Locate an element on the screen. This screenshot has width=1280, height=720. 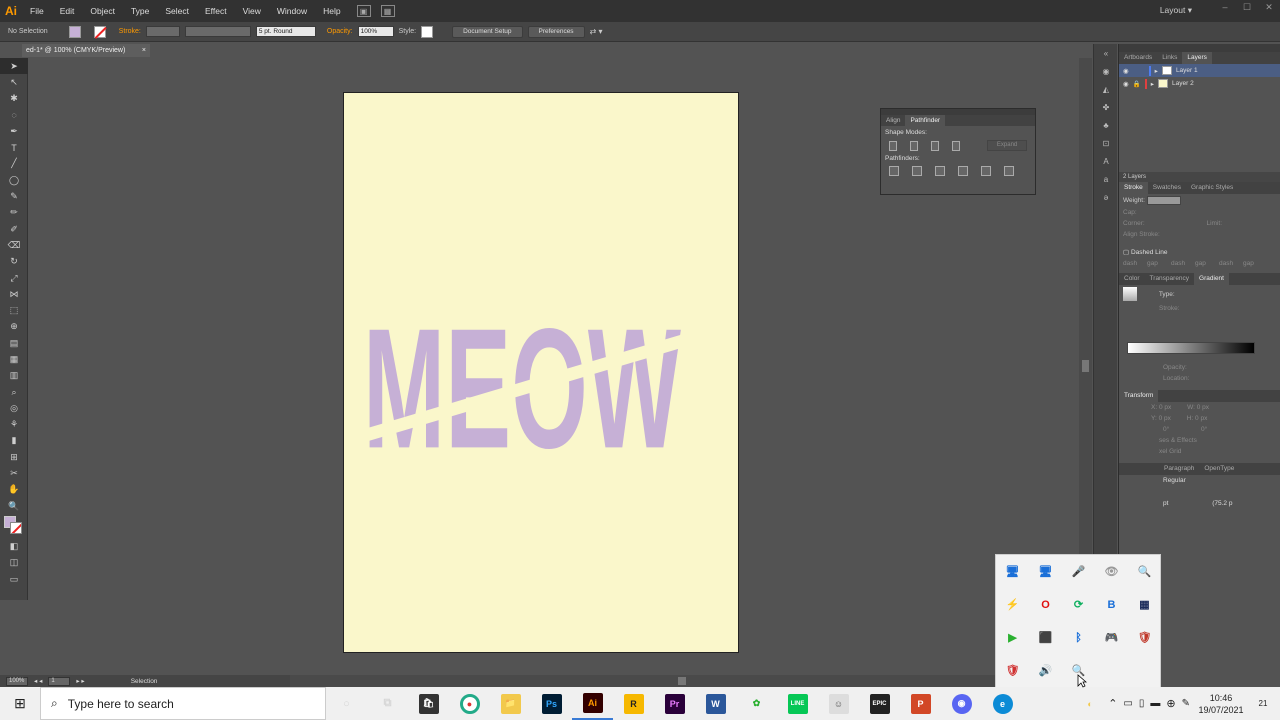
trim-icon is located at coordinates (917, 171).